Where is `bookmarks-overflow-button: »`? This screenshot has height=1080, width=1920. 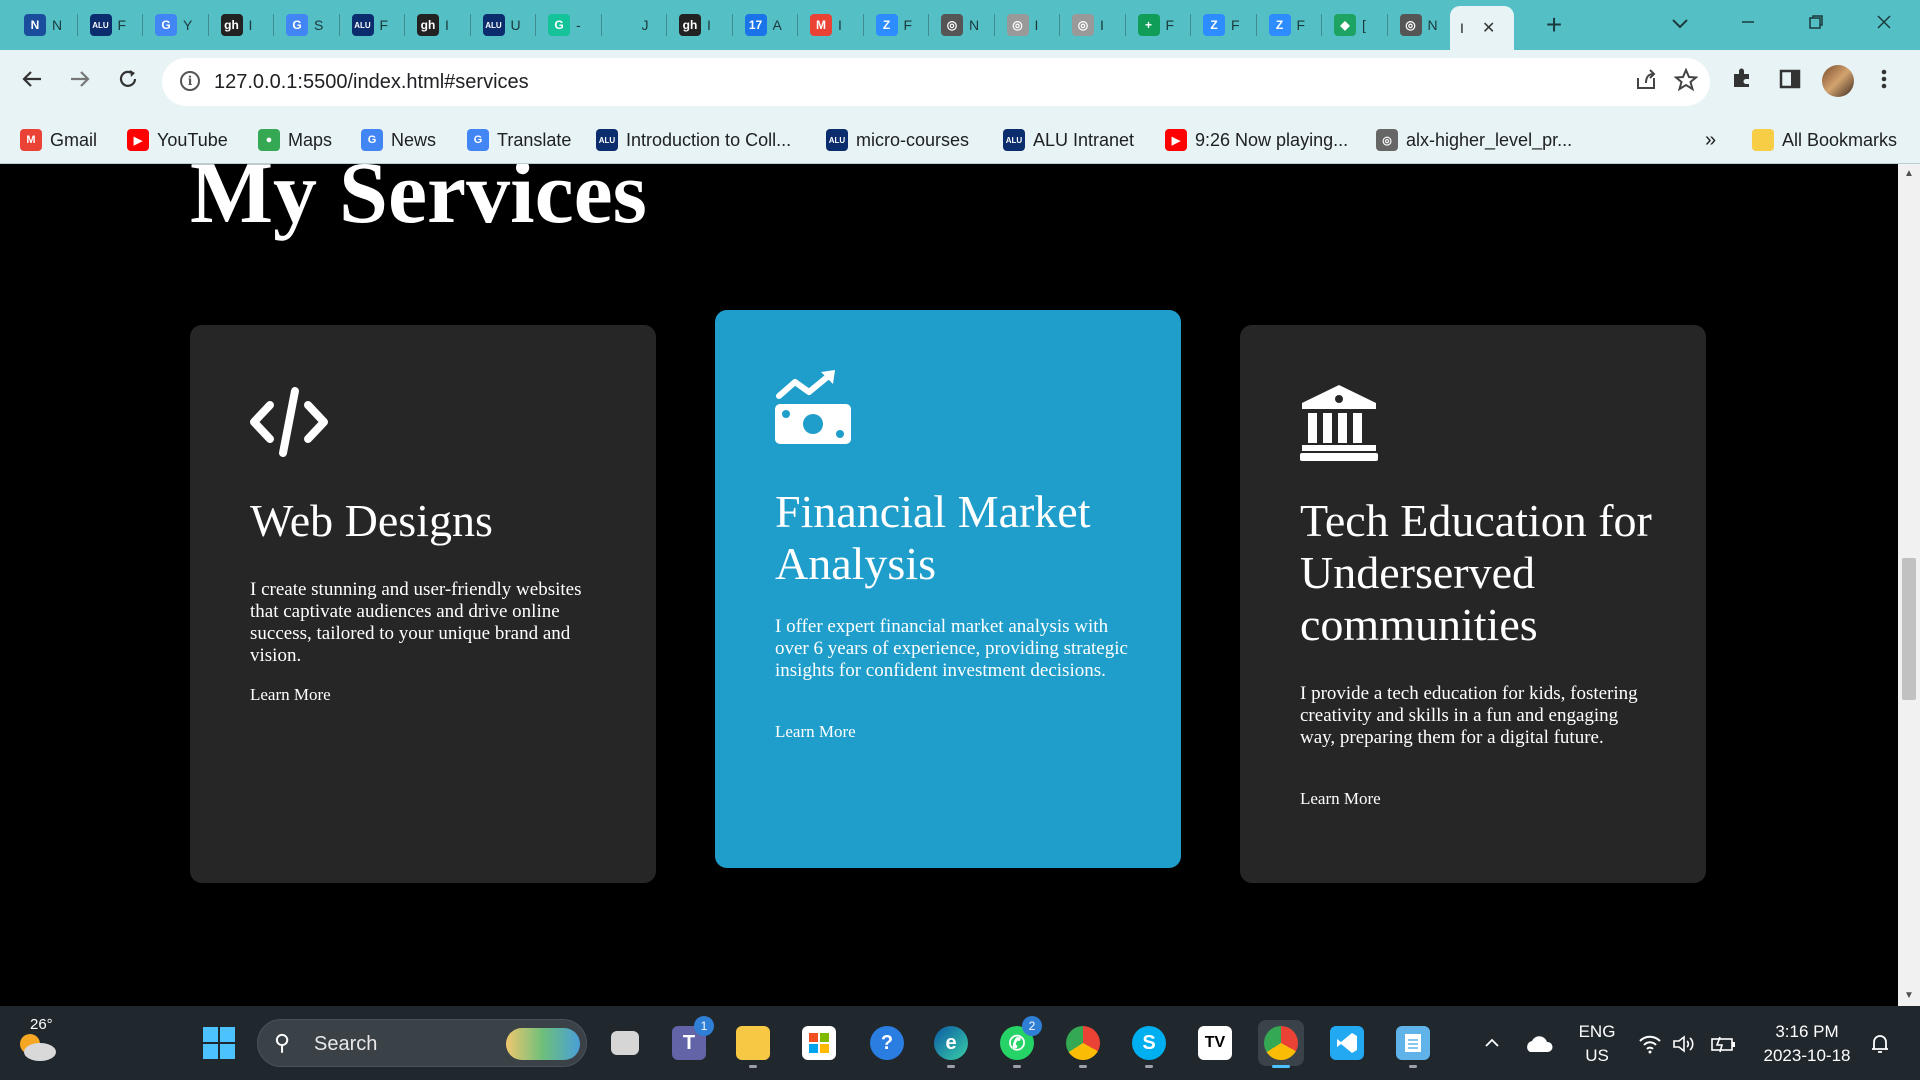
bookmarks-overflow-button: » is located at coordinates (1710, 140).